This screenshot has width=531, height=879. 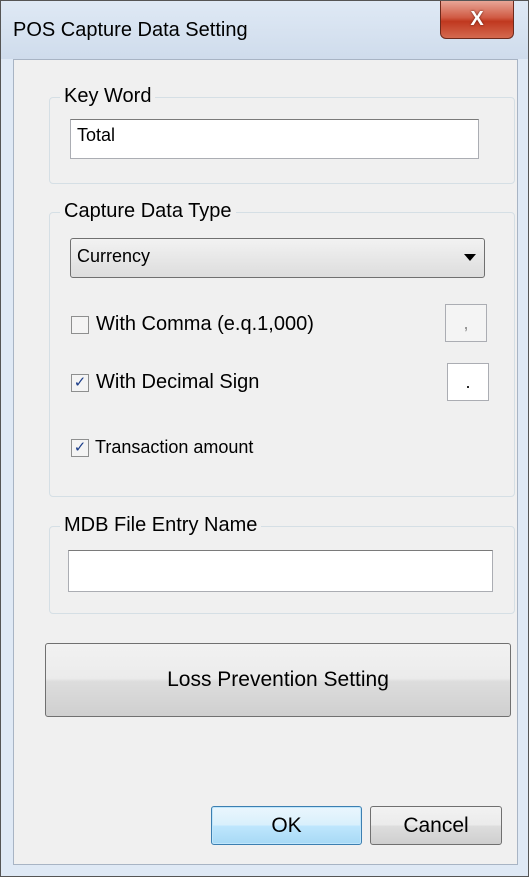 I want to click on chevron-down-icon, so click(x=470, y=257).